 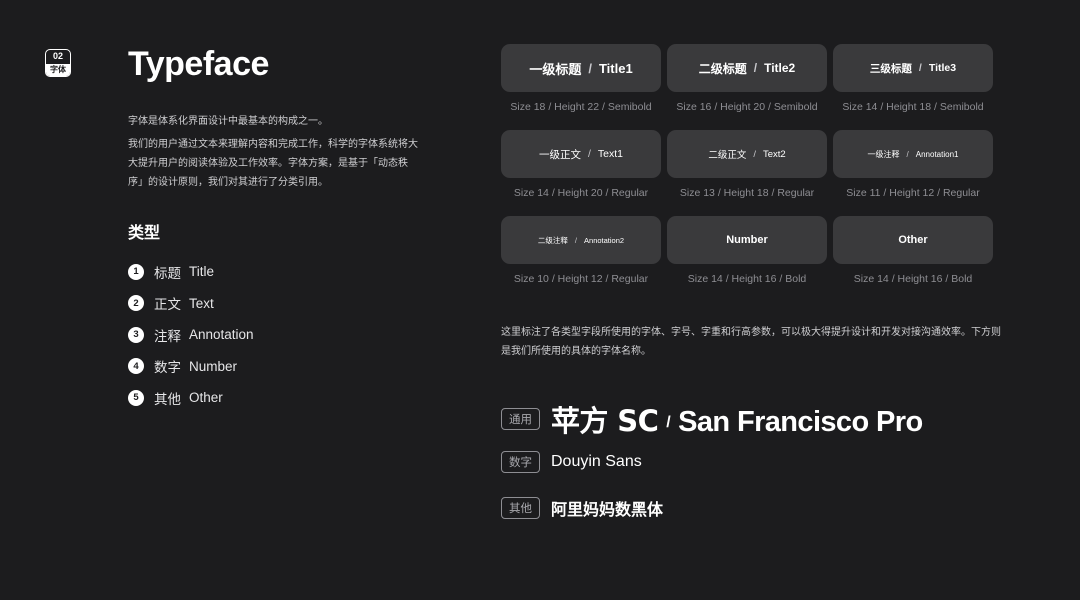 I want to click on style-name-en: Number, so click(x=747, y=240).